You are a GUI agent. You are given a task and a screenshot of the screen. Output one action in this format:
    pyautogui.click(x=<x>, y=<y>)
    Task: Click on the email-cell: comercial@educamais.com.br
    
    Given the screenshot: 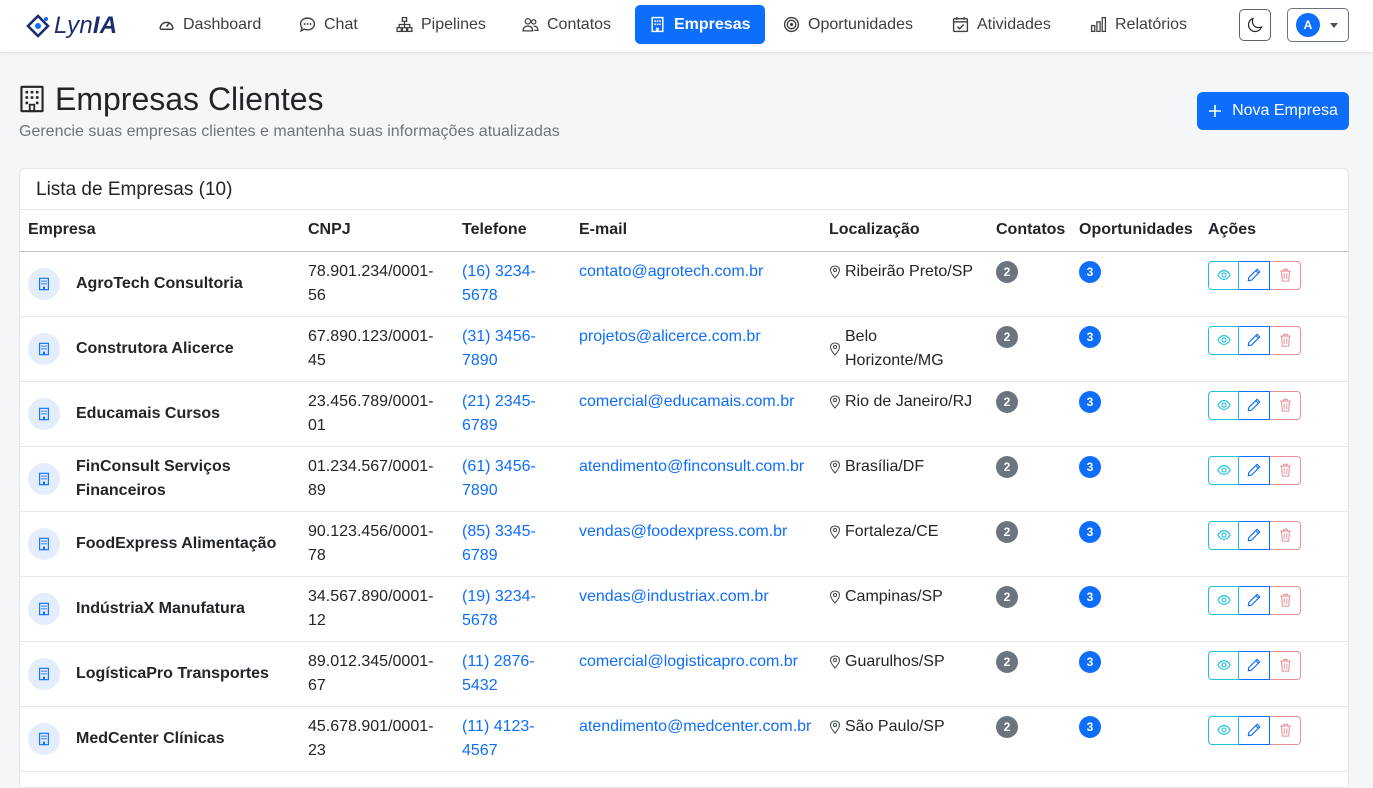 What is the action you would take?
    pyautogui.click(x=696, y=414)
    